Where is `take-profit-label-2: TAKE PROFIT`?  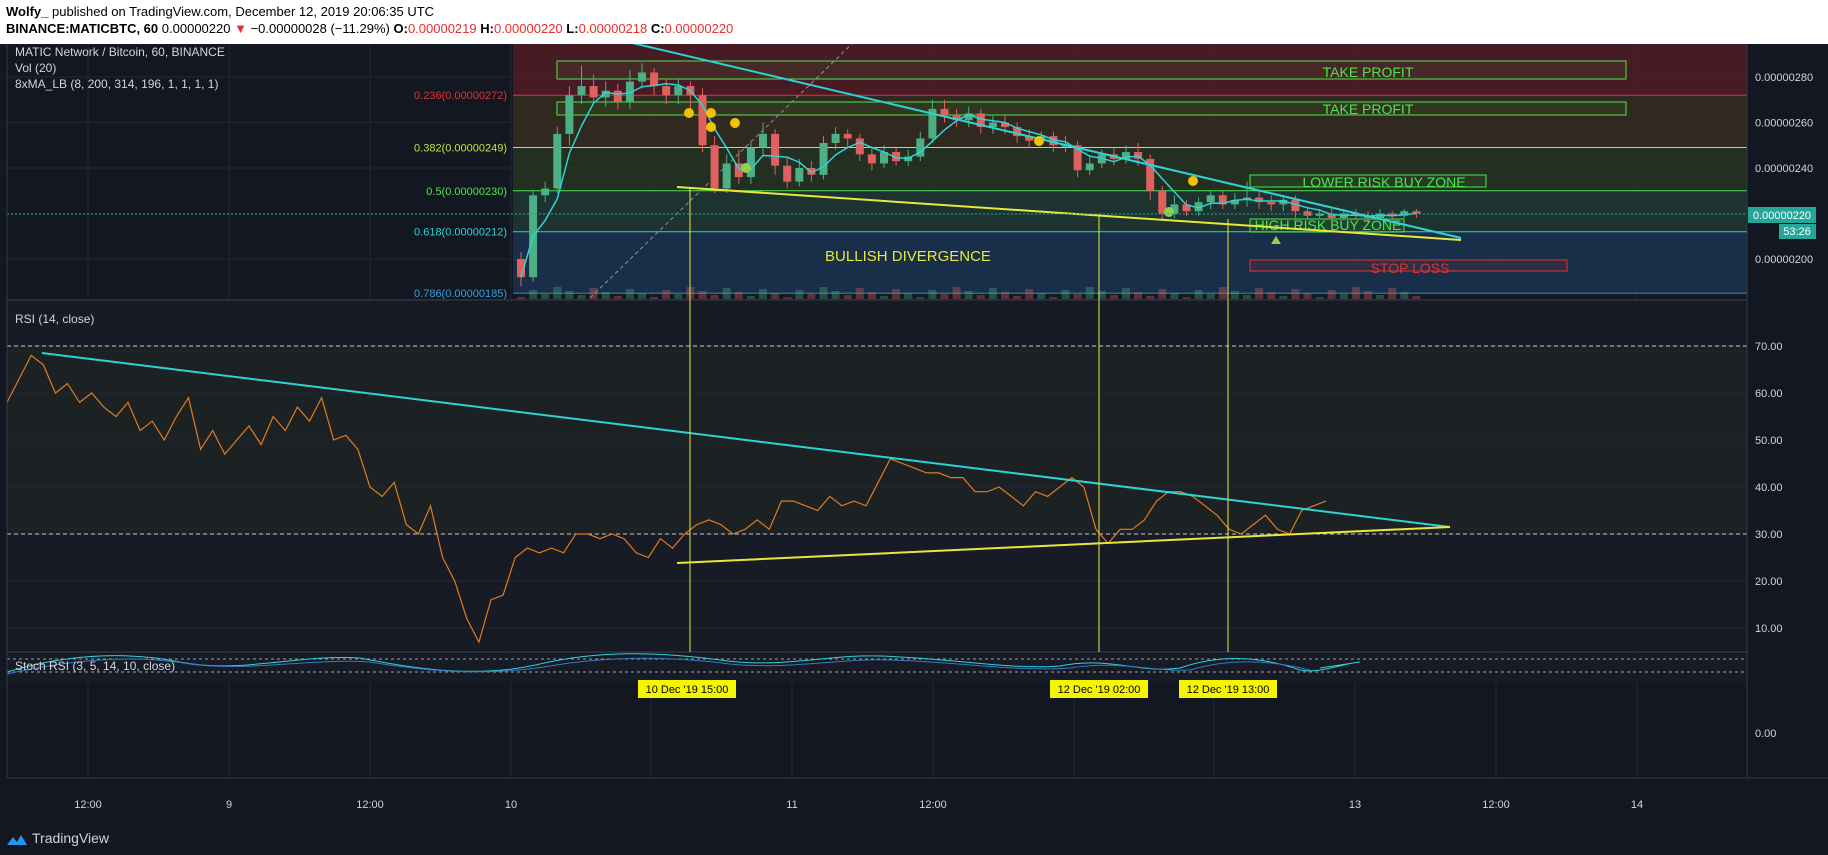
take-profit-label-2: TAKE PROFIT is located at coordinates (1368, 109).